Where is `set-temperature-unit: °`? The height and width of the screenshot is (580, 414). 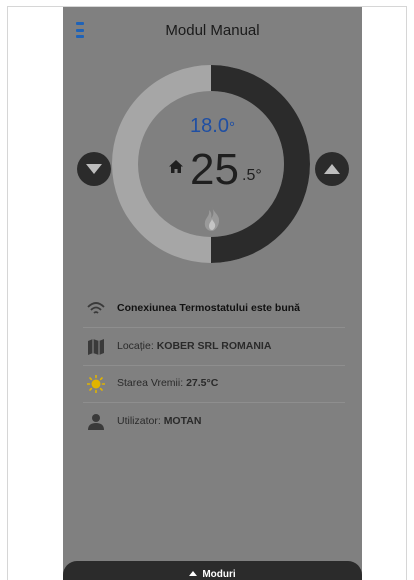 set-temperature-unit: ° is located at coordinates (231, 127).